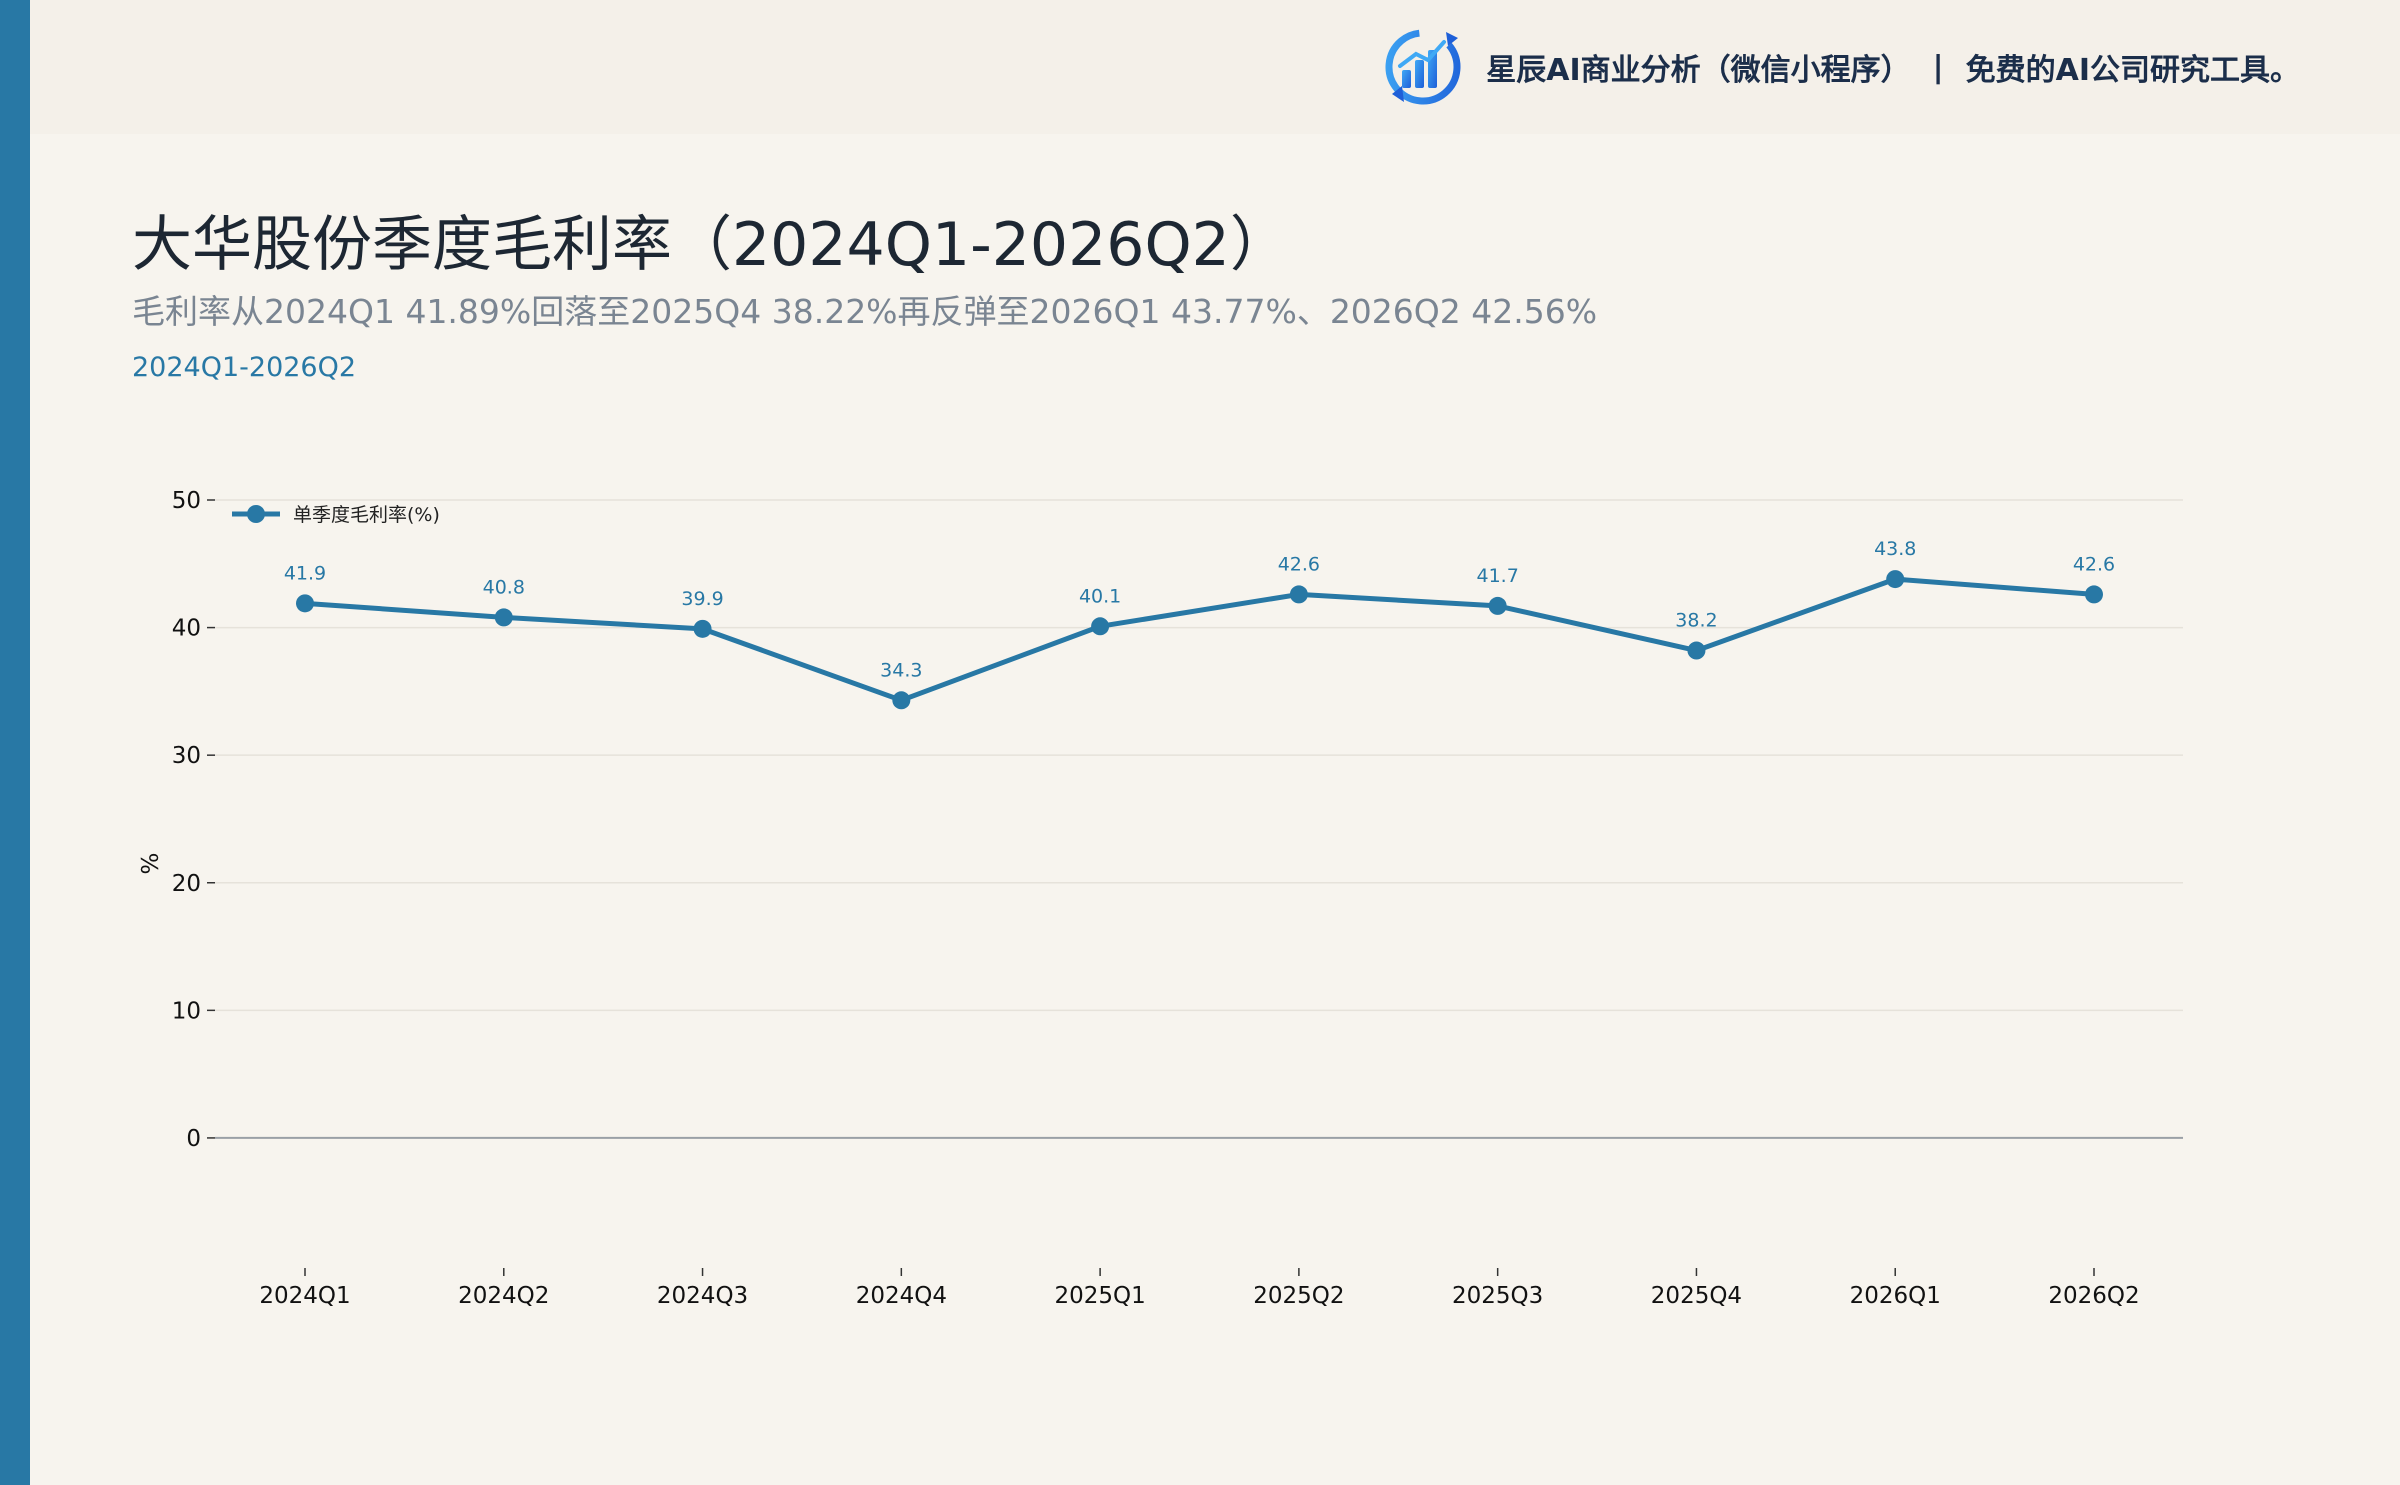 Image resolution: width=2400 pixels, height=1485 pixels. Describe the element at coordinates (1498, 576) in the screenshot. I see `data-label: 41.7` at that location.